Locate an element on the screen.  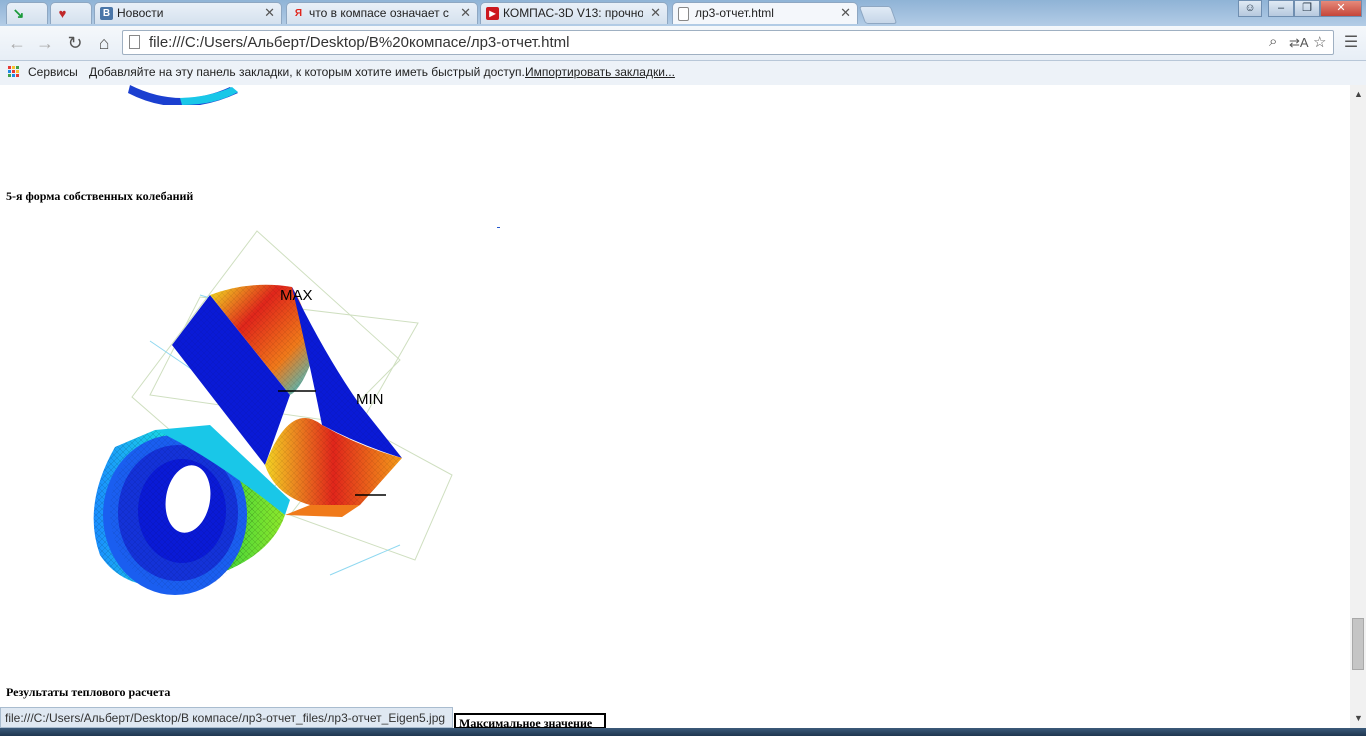
yandex-icon: Я is located at coordinates (298, 13).